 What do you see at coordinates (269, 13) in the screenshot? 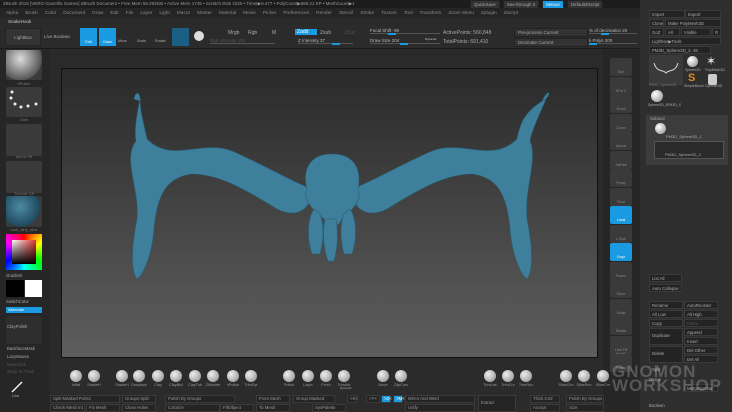
I see `menu-picker: Picker` at bounding box center [269, 13].